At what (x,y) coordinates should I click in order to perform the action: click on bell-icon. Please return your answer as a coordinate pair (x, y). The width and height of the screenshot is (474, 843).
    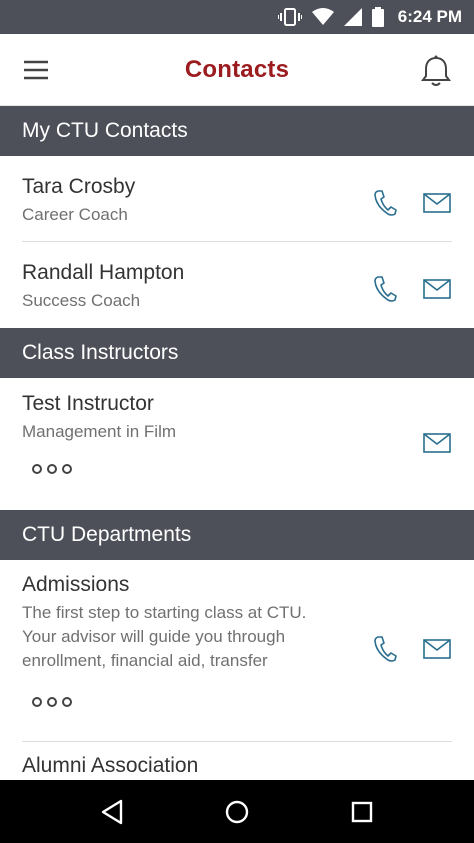
    Looking at the image, I should click on (436, 71).